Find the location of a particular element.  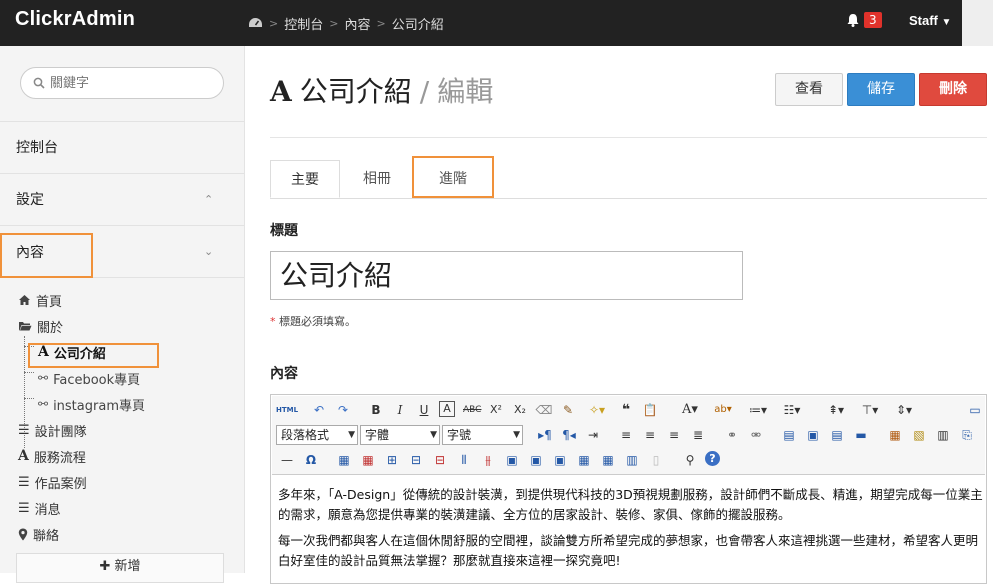

tree-item-design-team: ☰ 設計團隊 is located at coordinates (52, 430).